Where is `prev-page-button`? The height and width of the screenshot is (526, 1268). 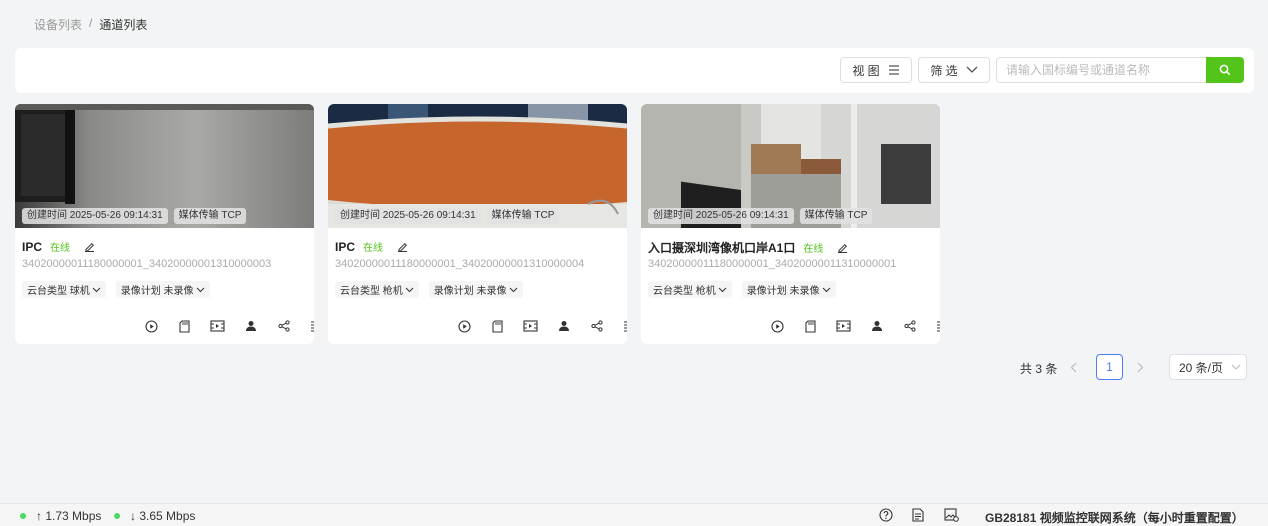
prev-page-button is located at coordinates (1073, 369).